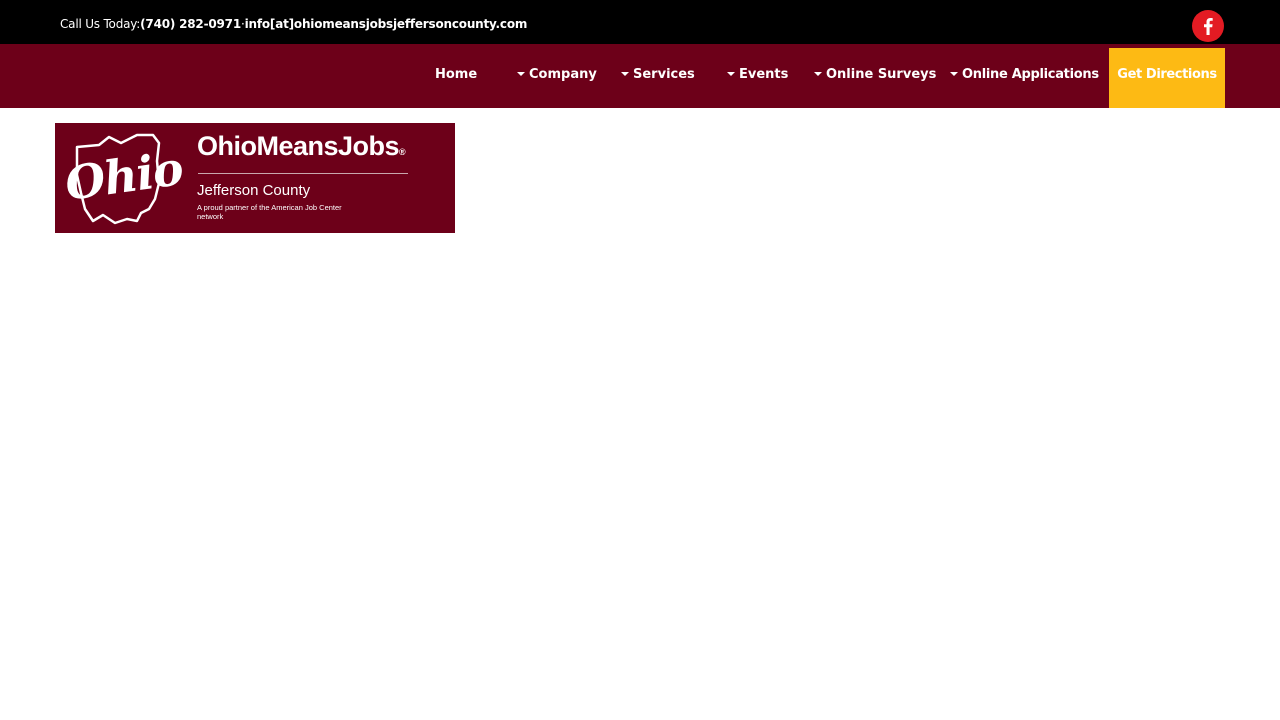 This screenshot has width=1280, height=720. Describe the element at coordinates (1030, 74) in the screenshot. I see `nav-applications-label: Online Applications` at that location.